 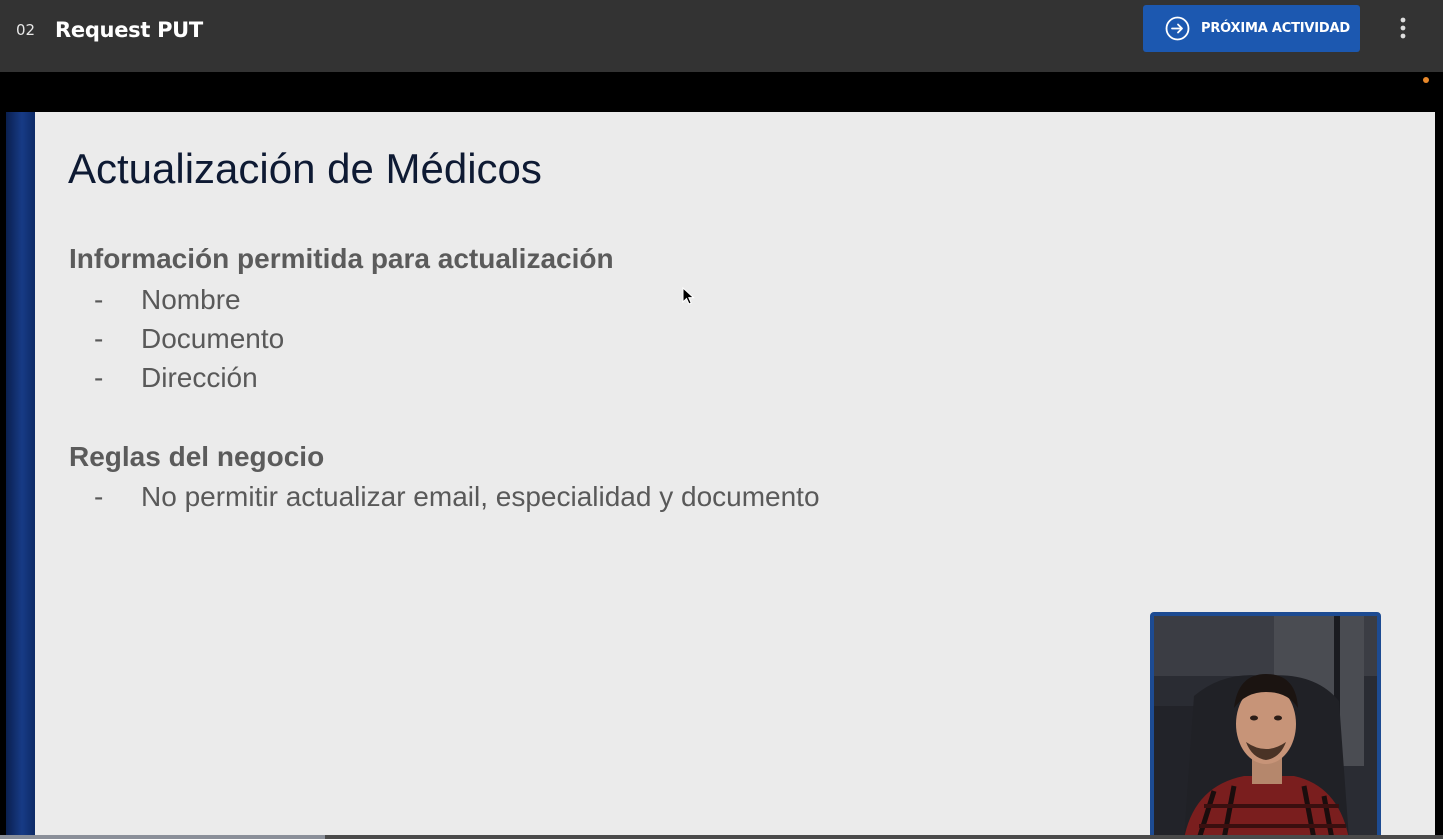 What do you see at coordinates (341, 258) in the screenshot?
I see `section-heading: Información permitida para actualización` at bounding box center [341, 258].